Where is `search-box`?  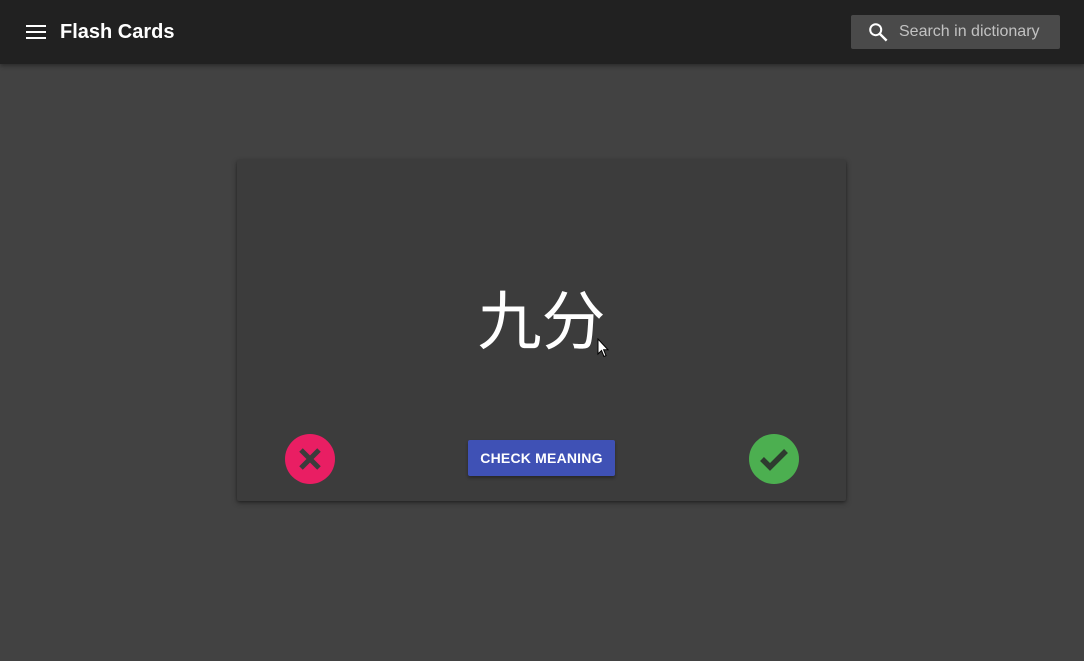
search-box is located at coordinates (955, 32).